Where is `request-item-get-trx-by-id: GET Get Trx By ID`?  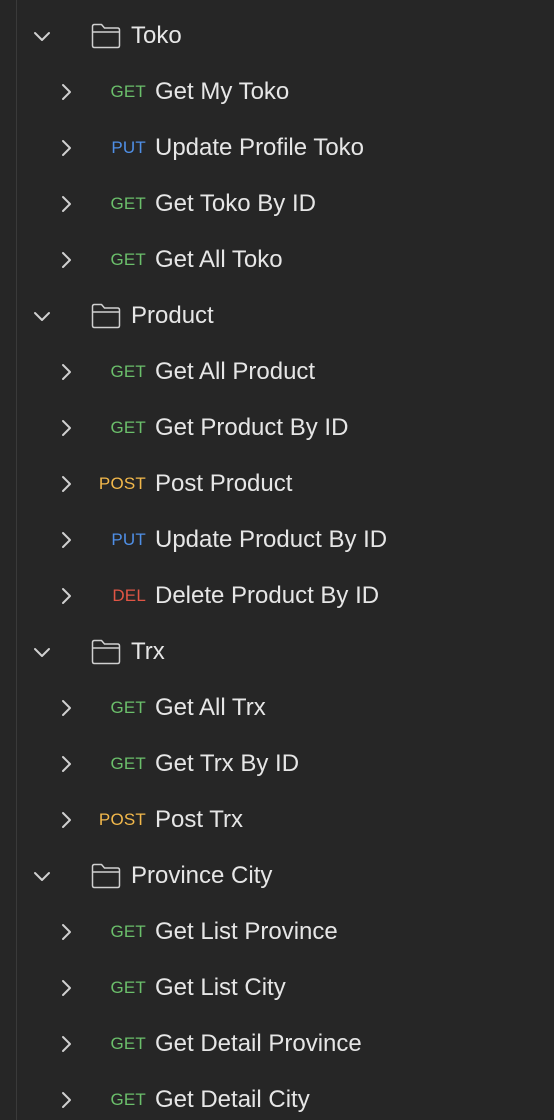 request-item-get-trx-by-id: GET Get Trx By ID is located at coordinates (277, 764).